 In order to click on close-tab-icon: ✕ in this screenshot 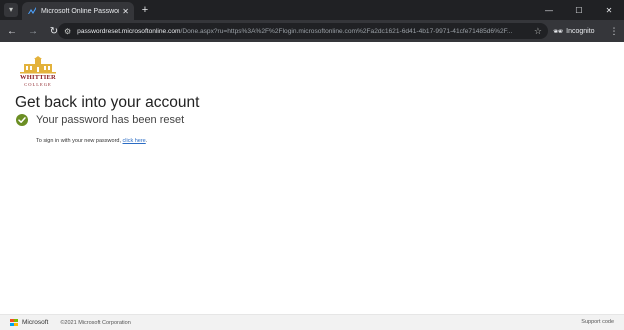, I will do `click(125, 11)`.